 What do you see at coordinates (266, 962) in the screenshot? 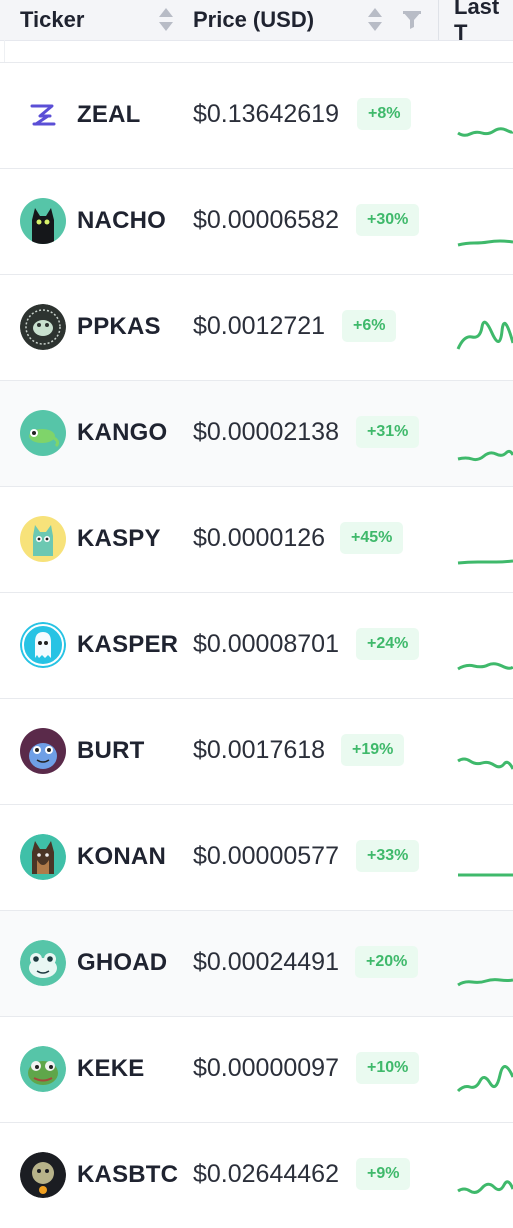
I see `price-value: $0.00024491` at bounding box center [266, 962].